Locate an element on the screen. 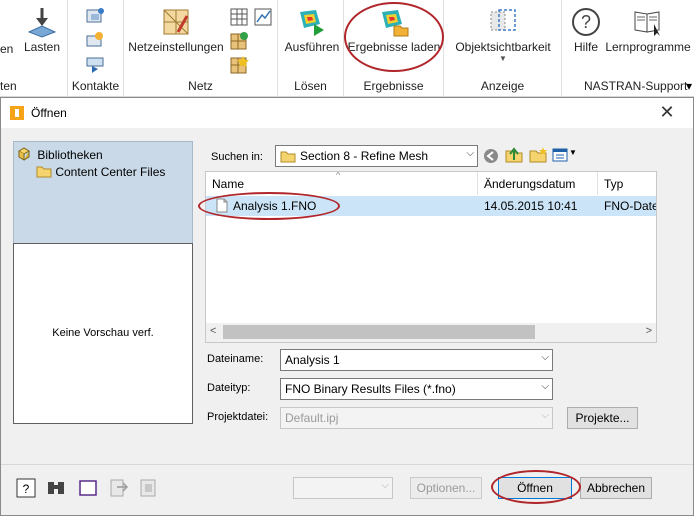  view-menu-button: ▼ is located at coordinates (565, 155).